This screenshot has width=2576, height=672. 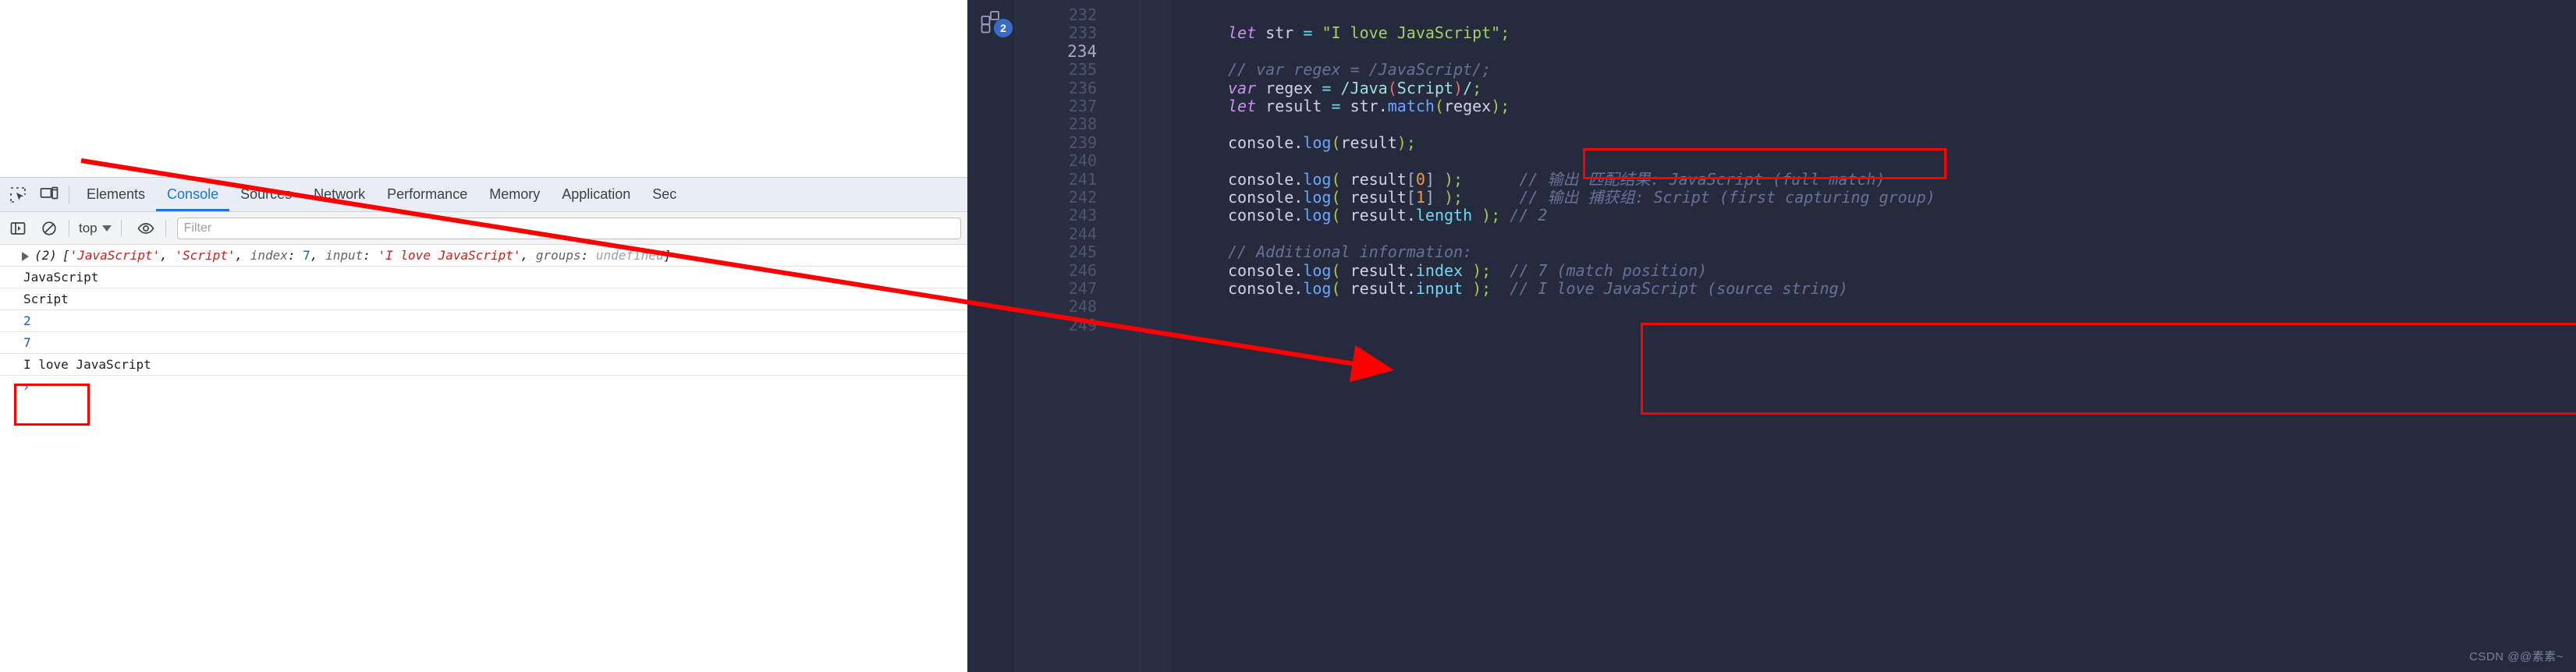 I want to click on tab-console: Console, so click(x=192, y=194).